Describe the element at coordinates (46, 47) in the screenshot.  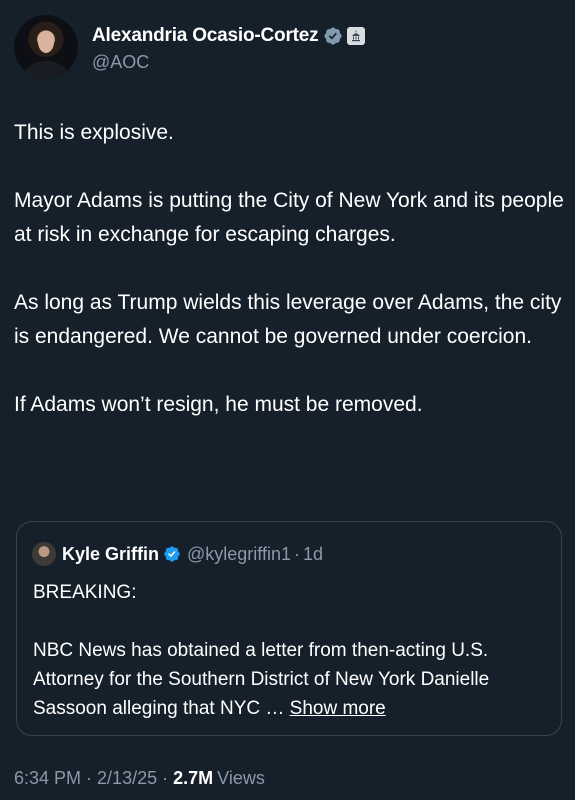
I see `author-avatar` at that location.